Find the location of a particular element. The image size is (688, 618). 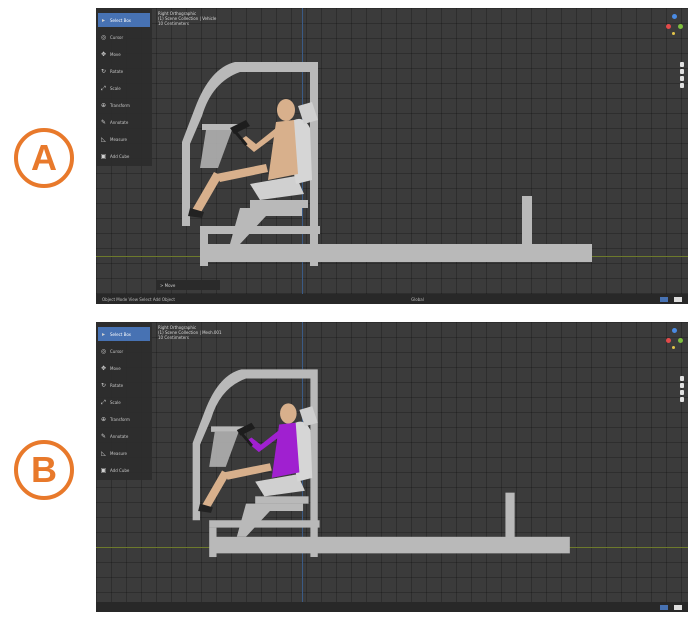

measure-icon: ◺ is located at coordinates (103, 139).